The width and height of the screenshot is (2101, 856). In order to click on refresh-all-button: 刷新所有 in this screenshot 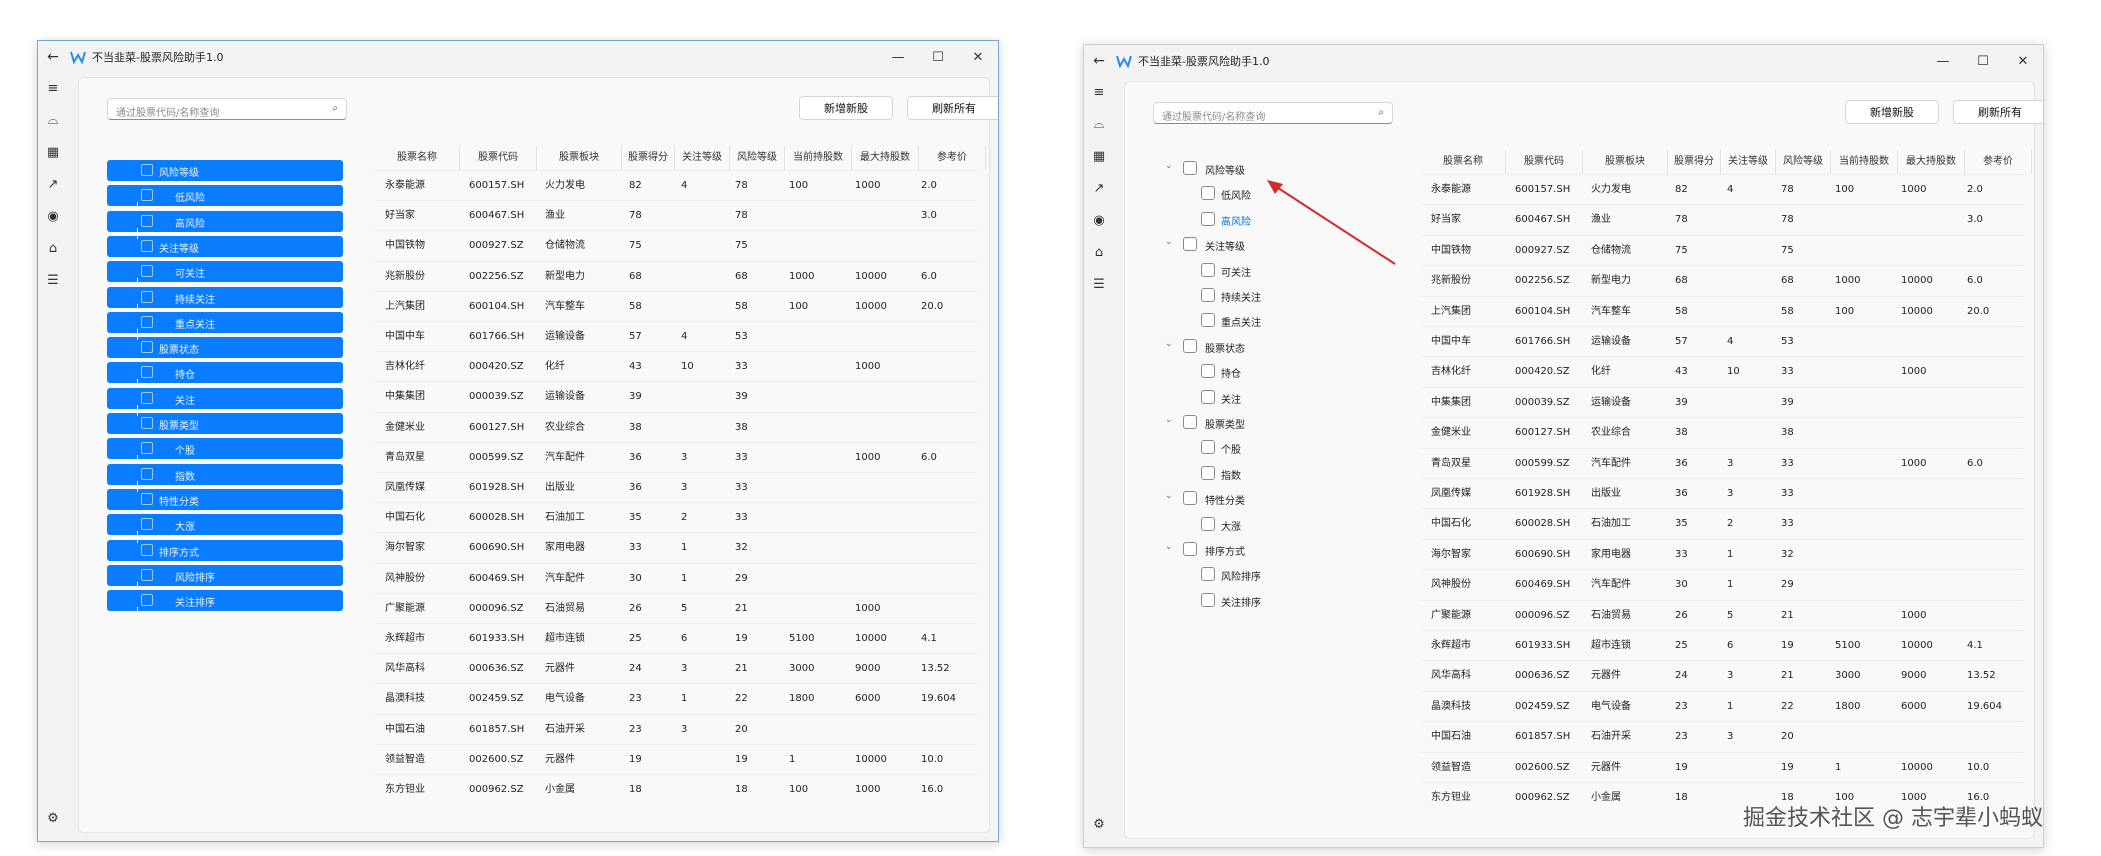, I will do `click(1998, 112)`.